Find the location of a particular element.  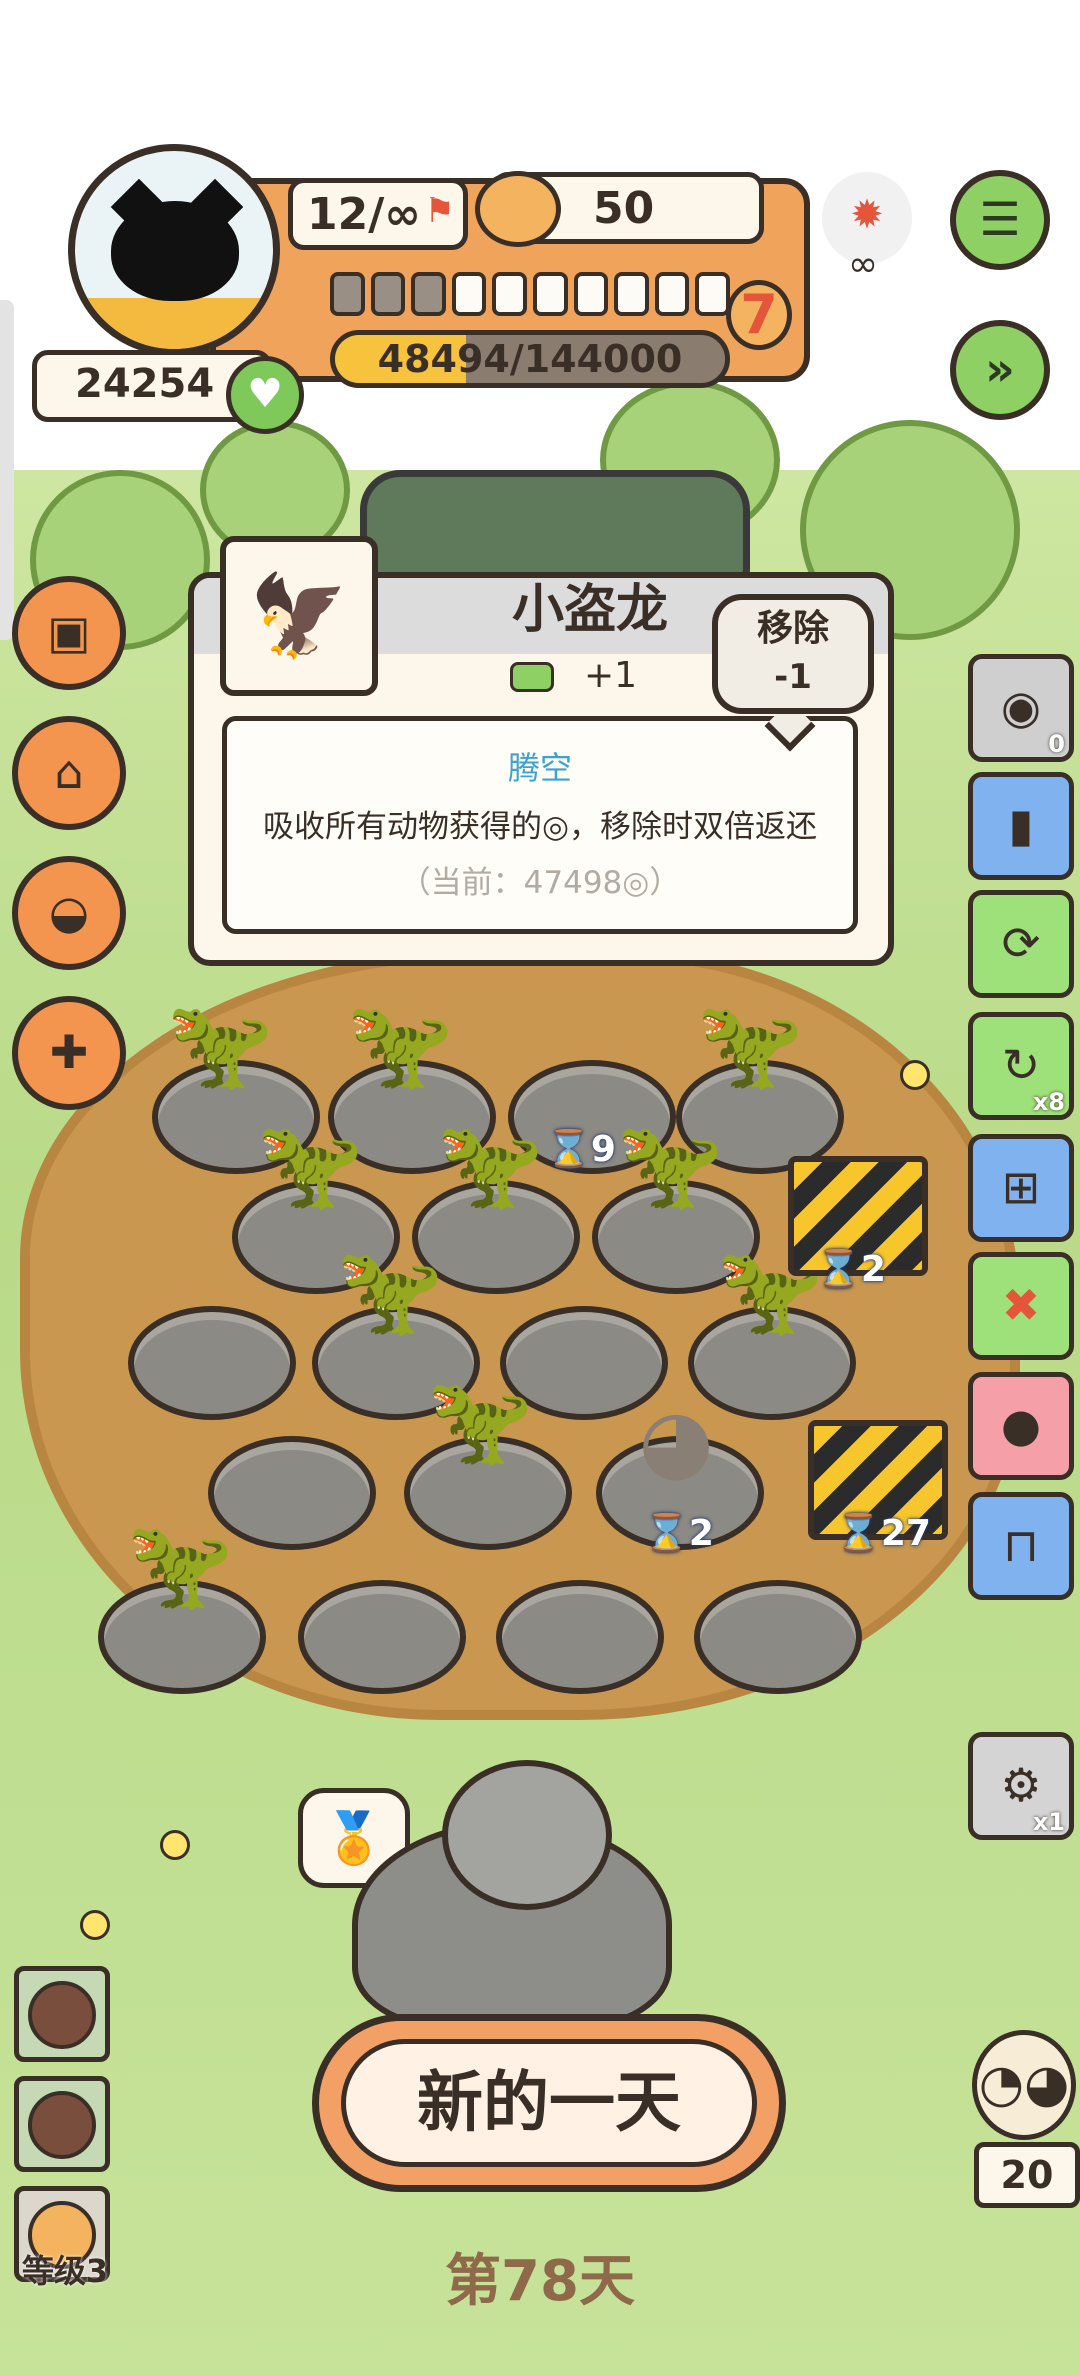

side-item-machine: ⊞ is located at coordinates (1021, 1188).